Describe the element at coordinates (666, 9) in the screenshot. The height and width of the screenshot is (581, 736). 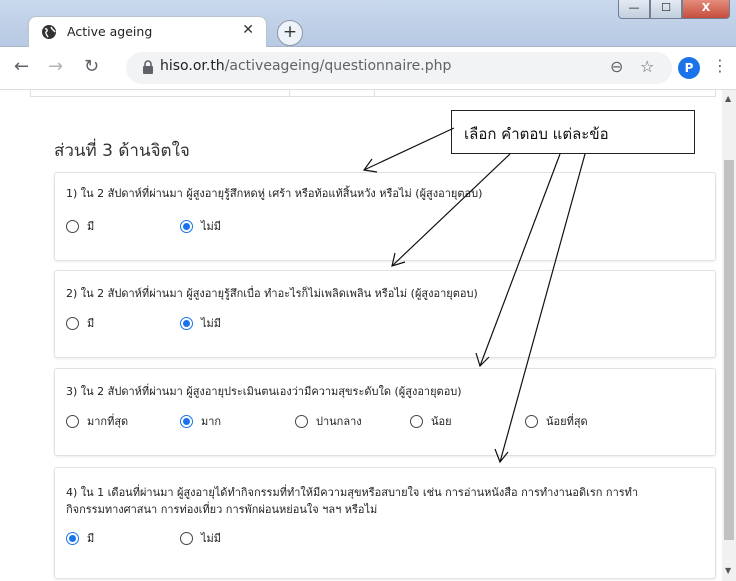
I see `maximize-button: ☐` at that location.